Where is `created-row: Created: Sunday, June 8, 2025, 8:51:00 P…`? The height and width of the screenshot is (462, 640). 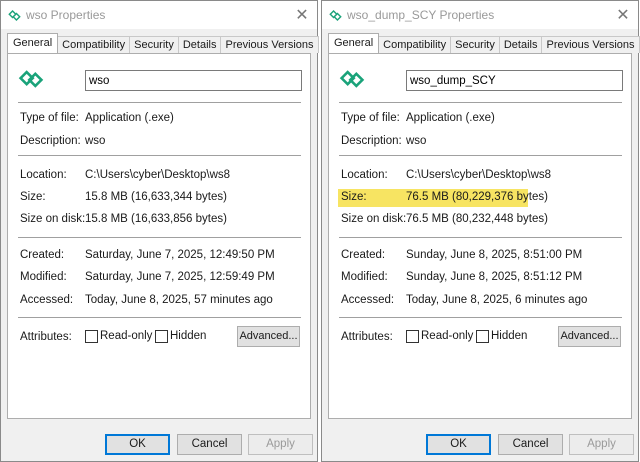 created-row: Created: Sunday, June 8, 2025, 8:51:00 P… is located at coordinates (481, 256).